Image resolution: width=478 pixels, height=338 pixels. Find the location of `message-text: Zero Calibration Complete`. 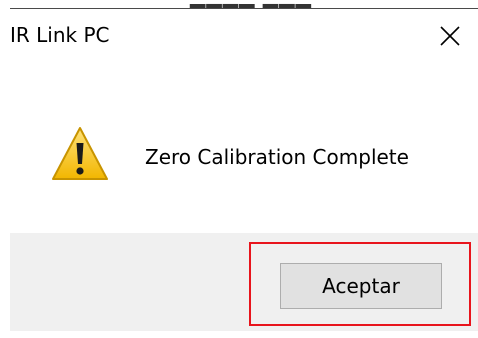

message-text: Zero Calibration Complete is located at coordinates (277, 157).